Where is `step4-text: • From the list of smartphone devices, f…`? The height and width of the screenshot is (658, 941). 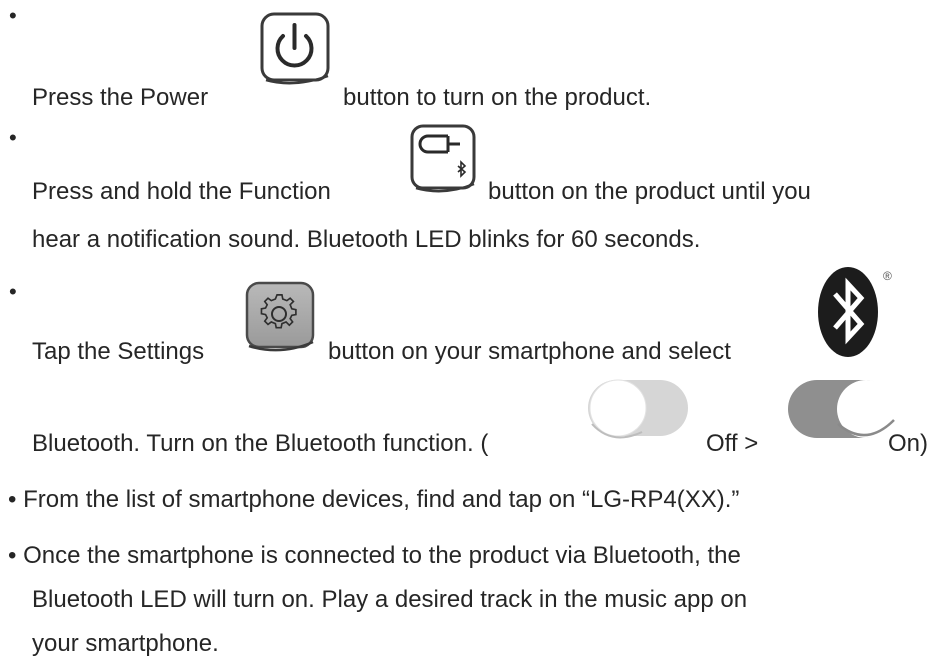
step4-text: • From the list of smartphone devices, f… is located at coordinates (374, 499).